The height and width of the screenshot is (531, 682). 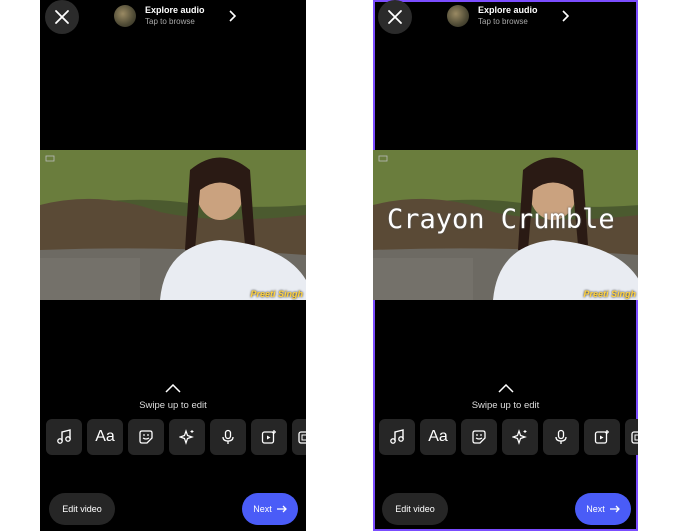 I want to click on video-preview: Preeti Singh, so click(x=173, y=225).